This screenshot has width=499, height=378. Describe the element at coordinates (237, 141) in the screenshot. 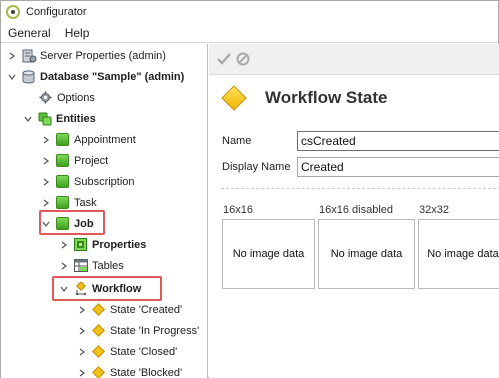

I see `name-label: Name` at that location.